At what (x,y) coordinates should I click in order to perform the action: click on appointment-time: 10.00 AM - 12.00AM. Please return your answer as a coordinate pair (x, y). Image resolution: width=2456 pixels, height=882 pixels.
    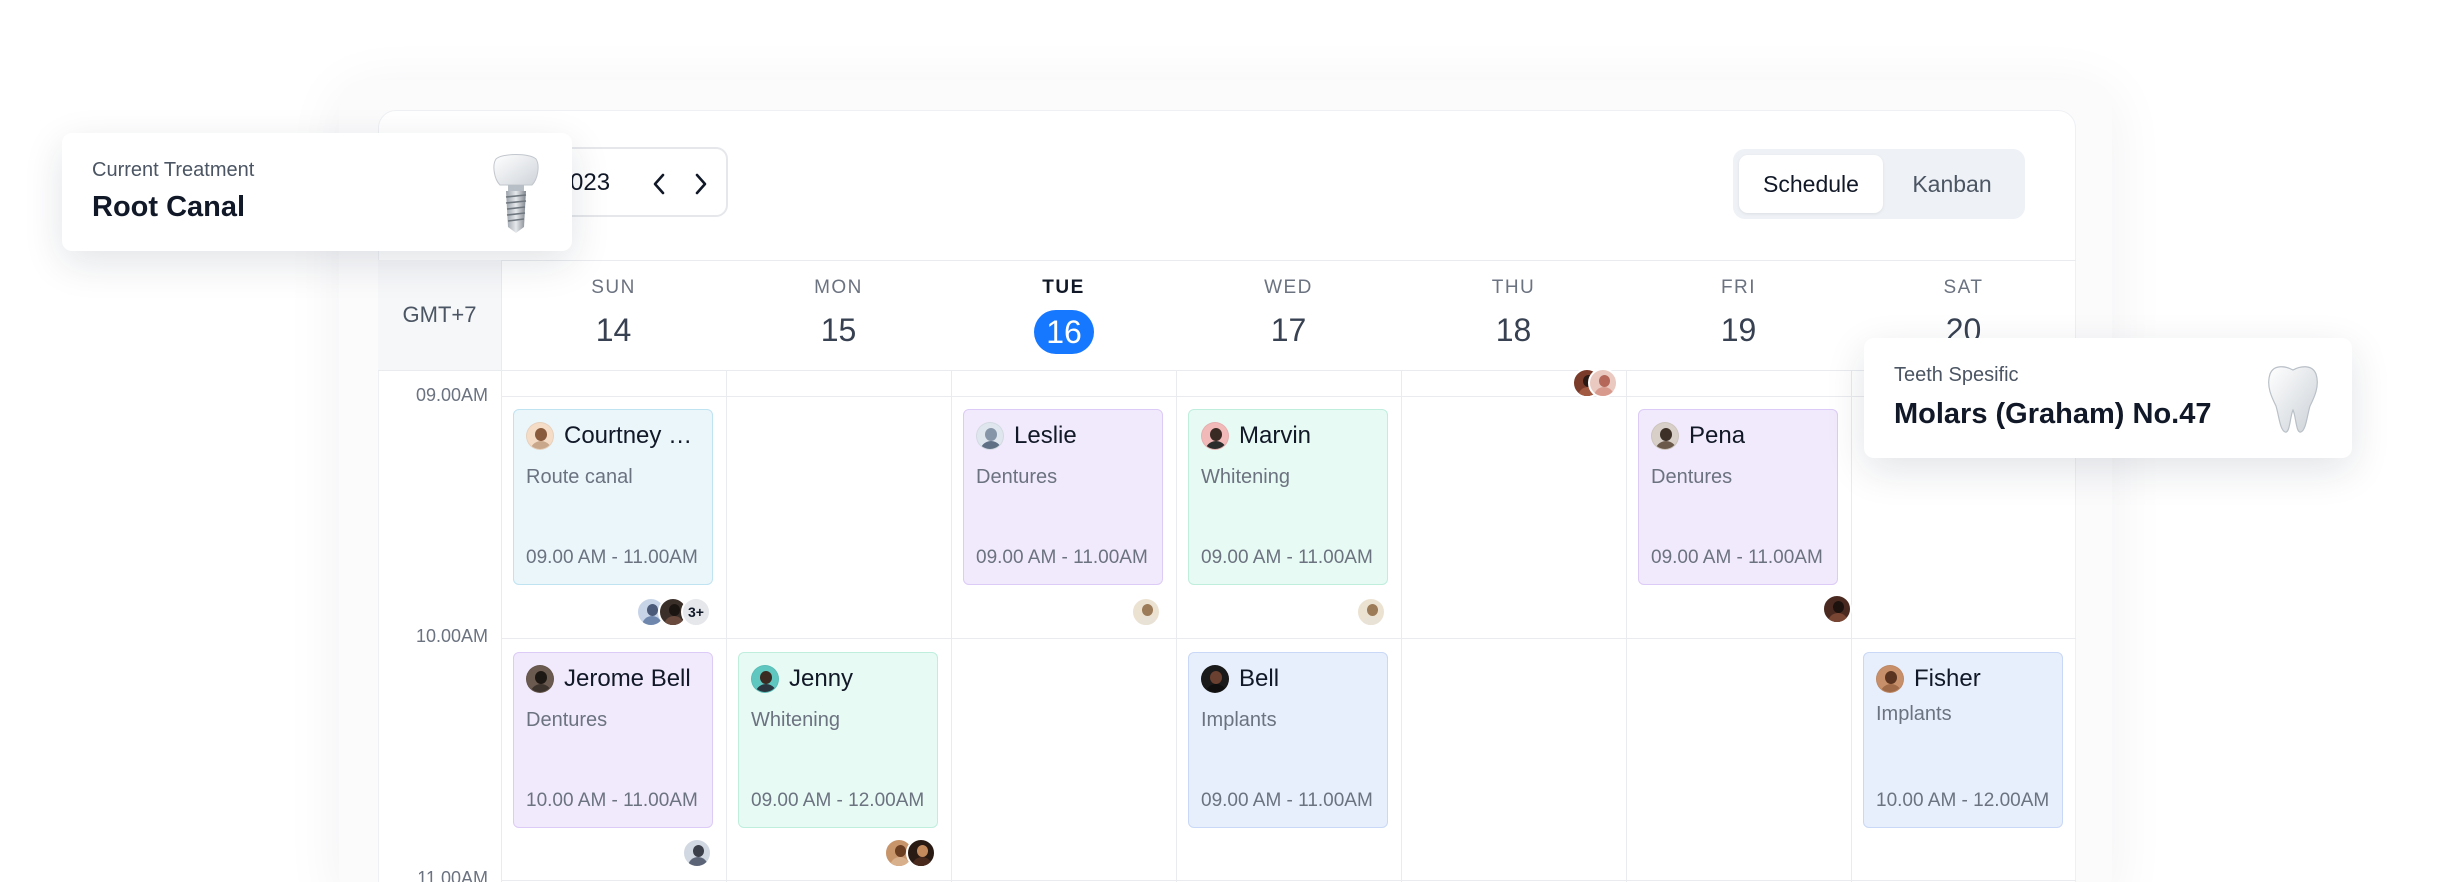
    Looking at the image, I should click on (1963, 800).